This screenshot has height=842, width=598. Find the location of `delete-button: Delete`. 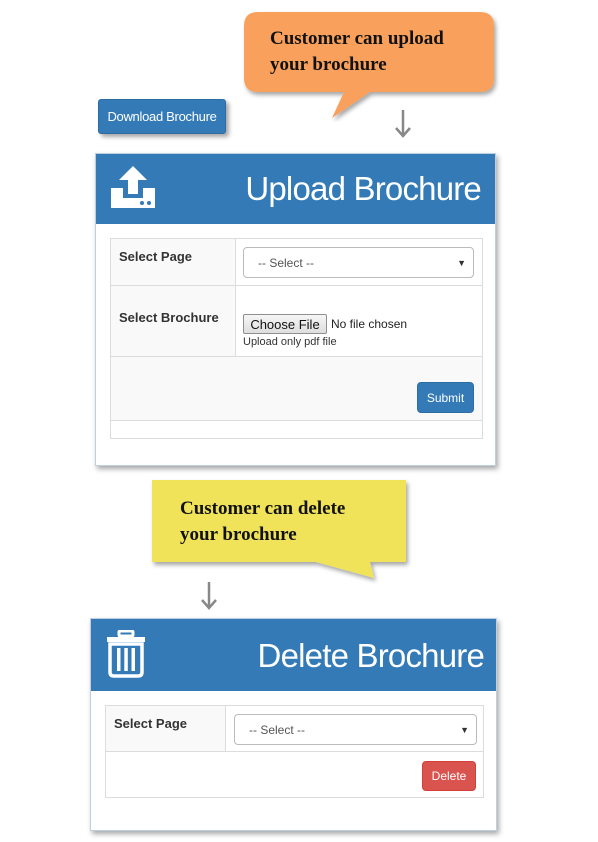

delete-button: Delete is located at coordinates (449, 776).